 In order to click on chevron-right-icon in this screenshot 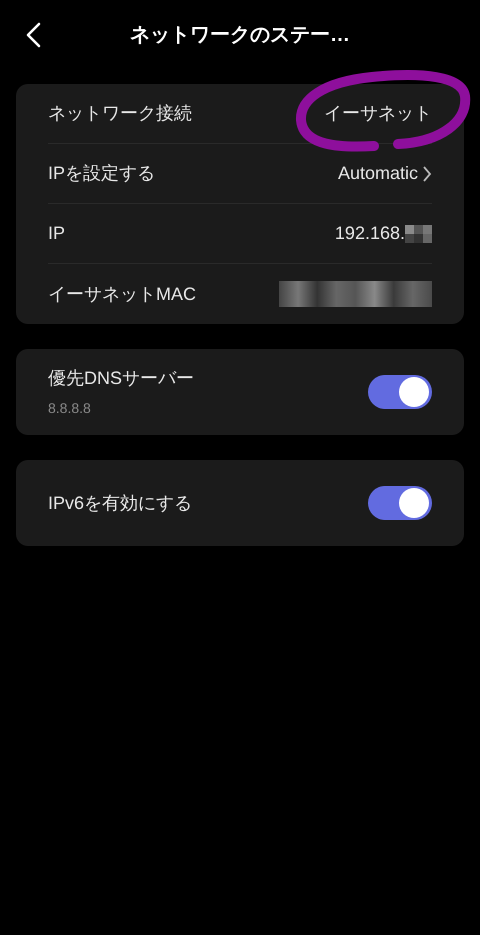, I will do `click(427, 173)`.